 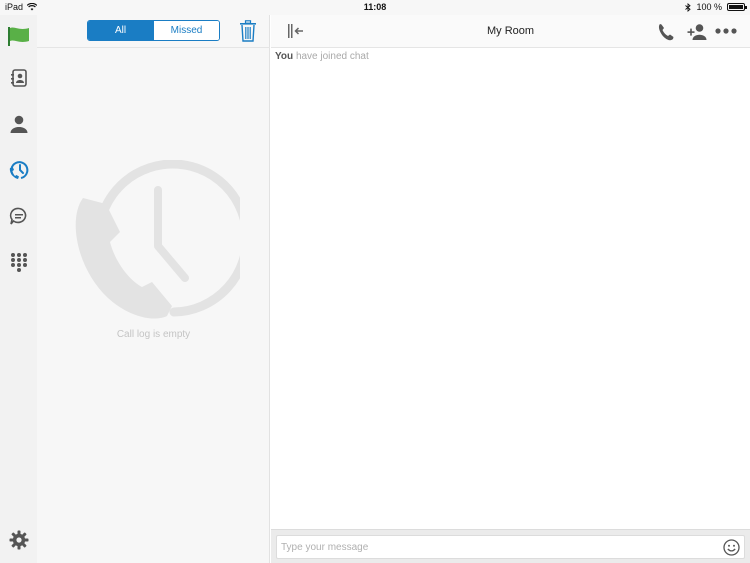 I want to click on rail-item-flag, so click(x=19, y=36).